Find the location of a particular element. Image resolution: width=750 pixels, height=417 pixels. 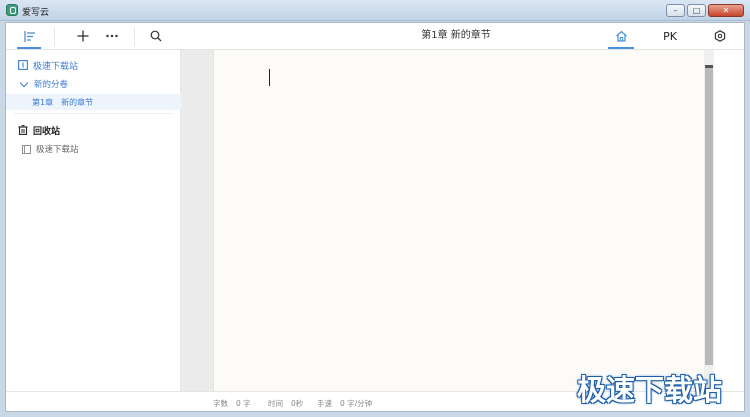

sidebar-chapter: 第1章 新的章节 is located at coordinates (93, 102).